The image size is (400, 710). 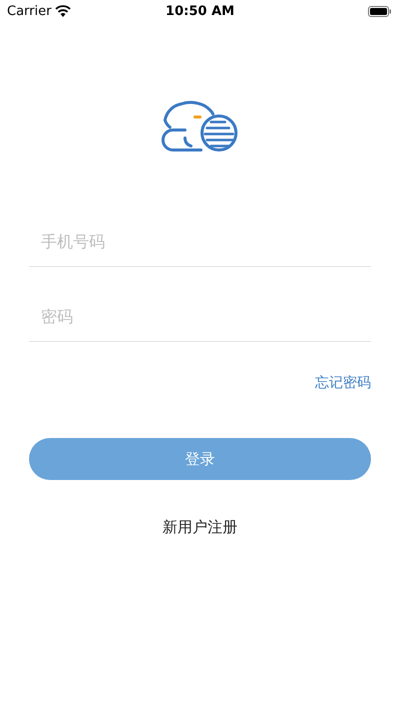 What do you see at coordinates (63, 11) in the screenshot?
I see `wifi-icon` at bounding box center [63, 11].